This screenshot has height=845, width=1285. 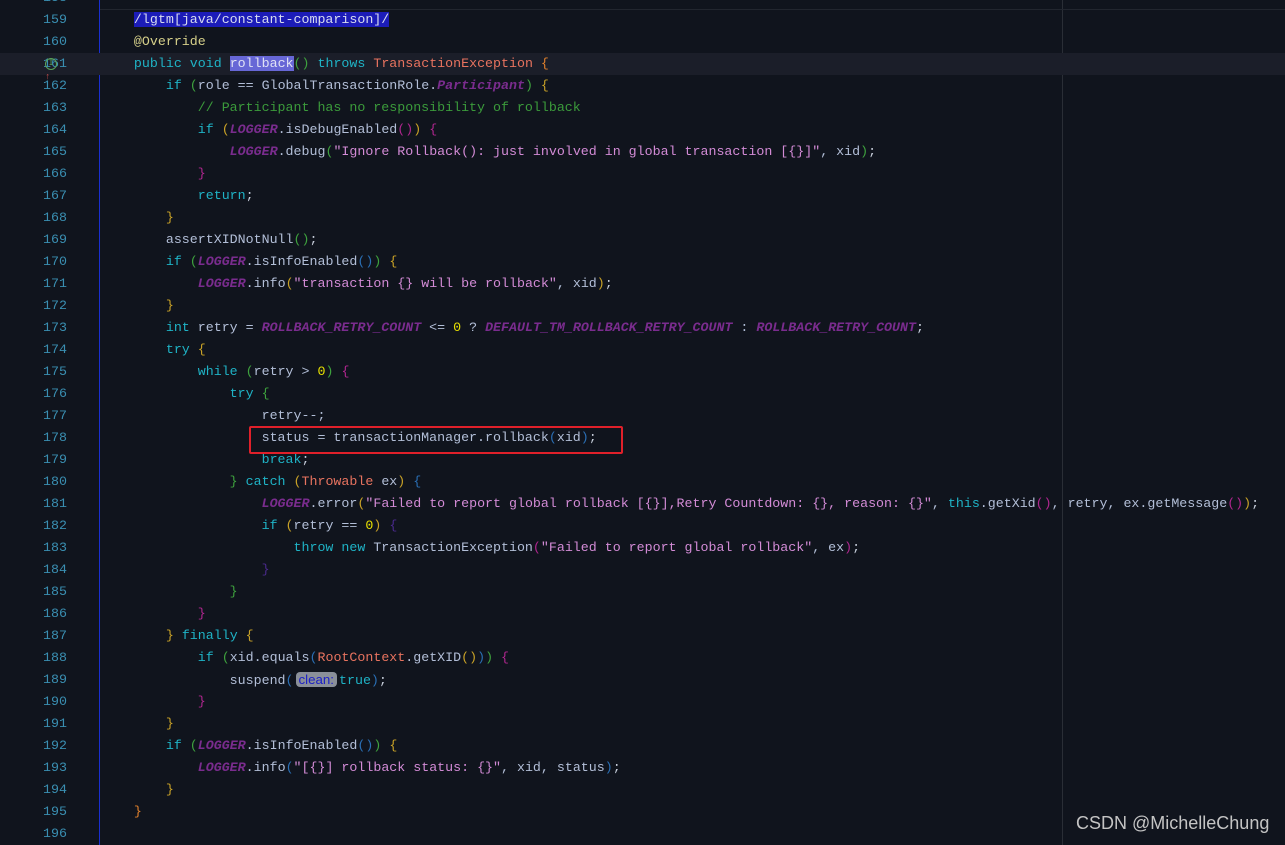 I want to click on code-text: retry--;, so click(x=214, y=416).